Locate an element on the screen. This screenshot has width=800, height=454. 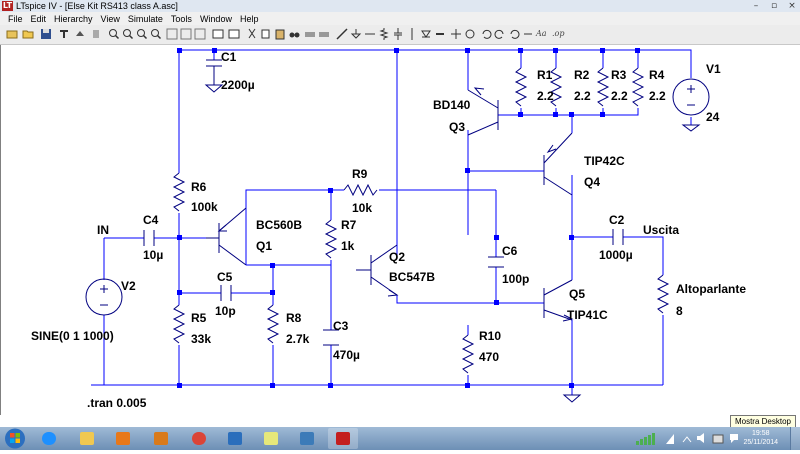
wire-icon is located at coordinates (342, 34).